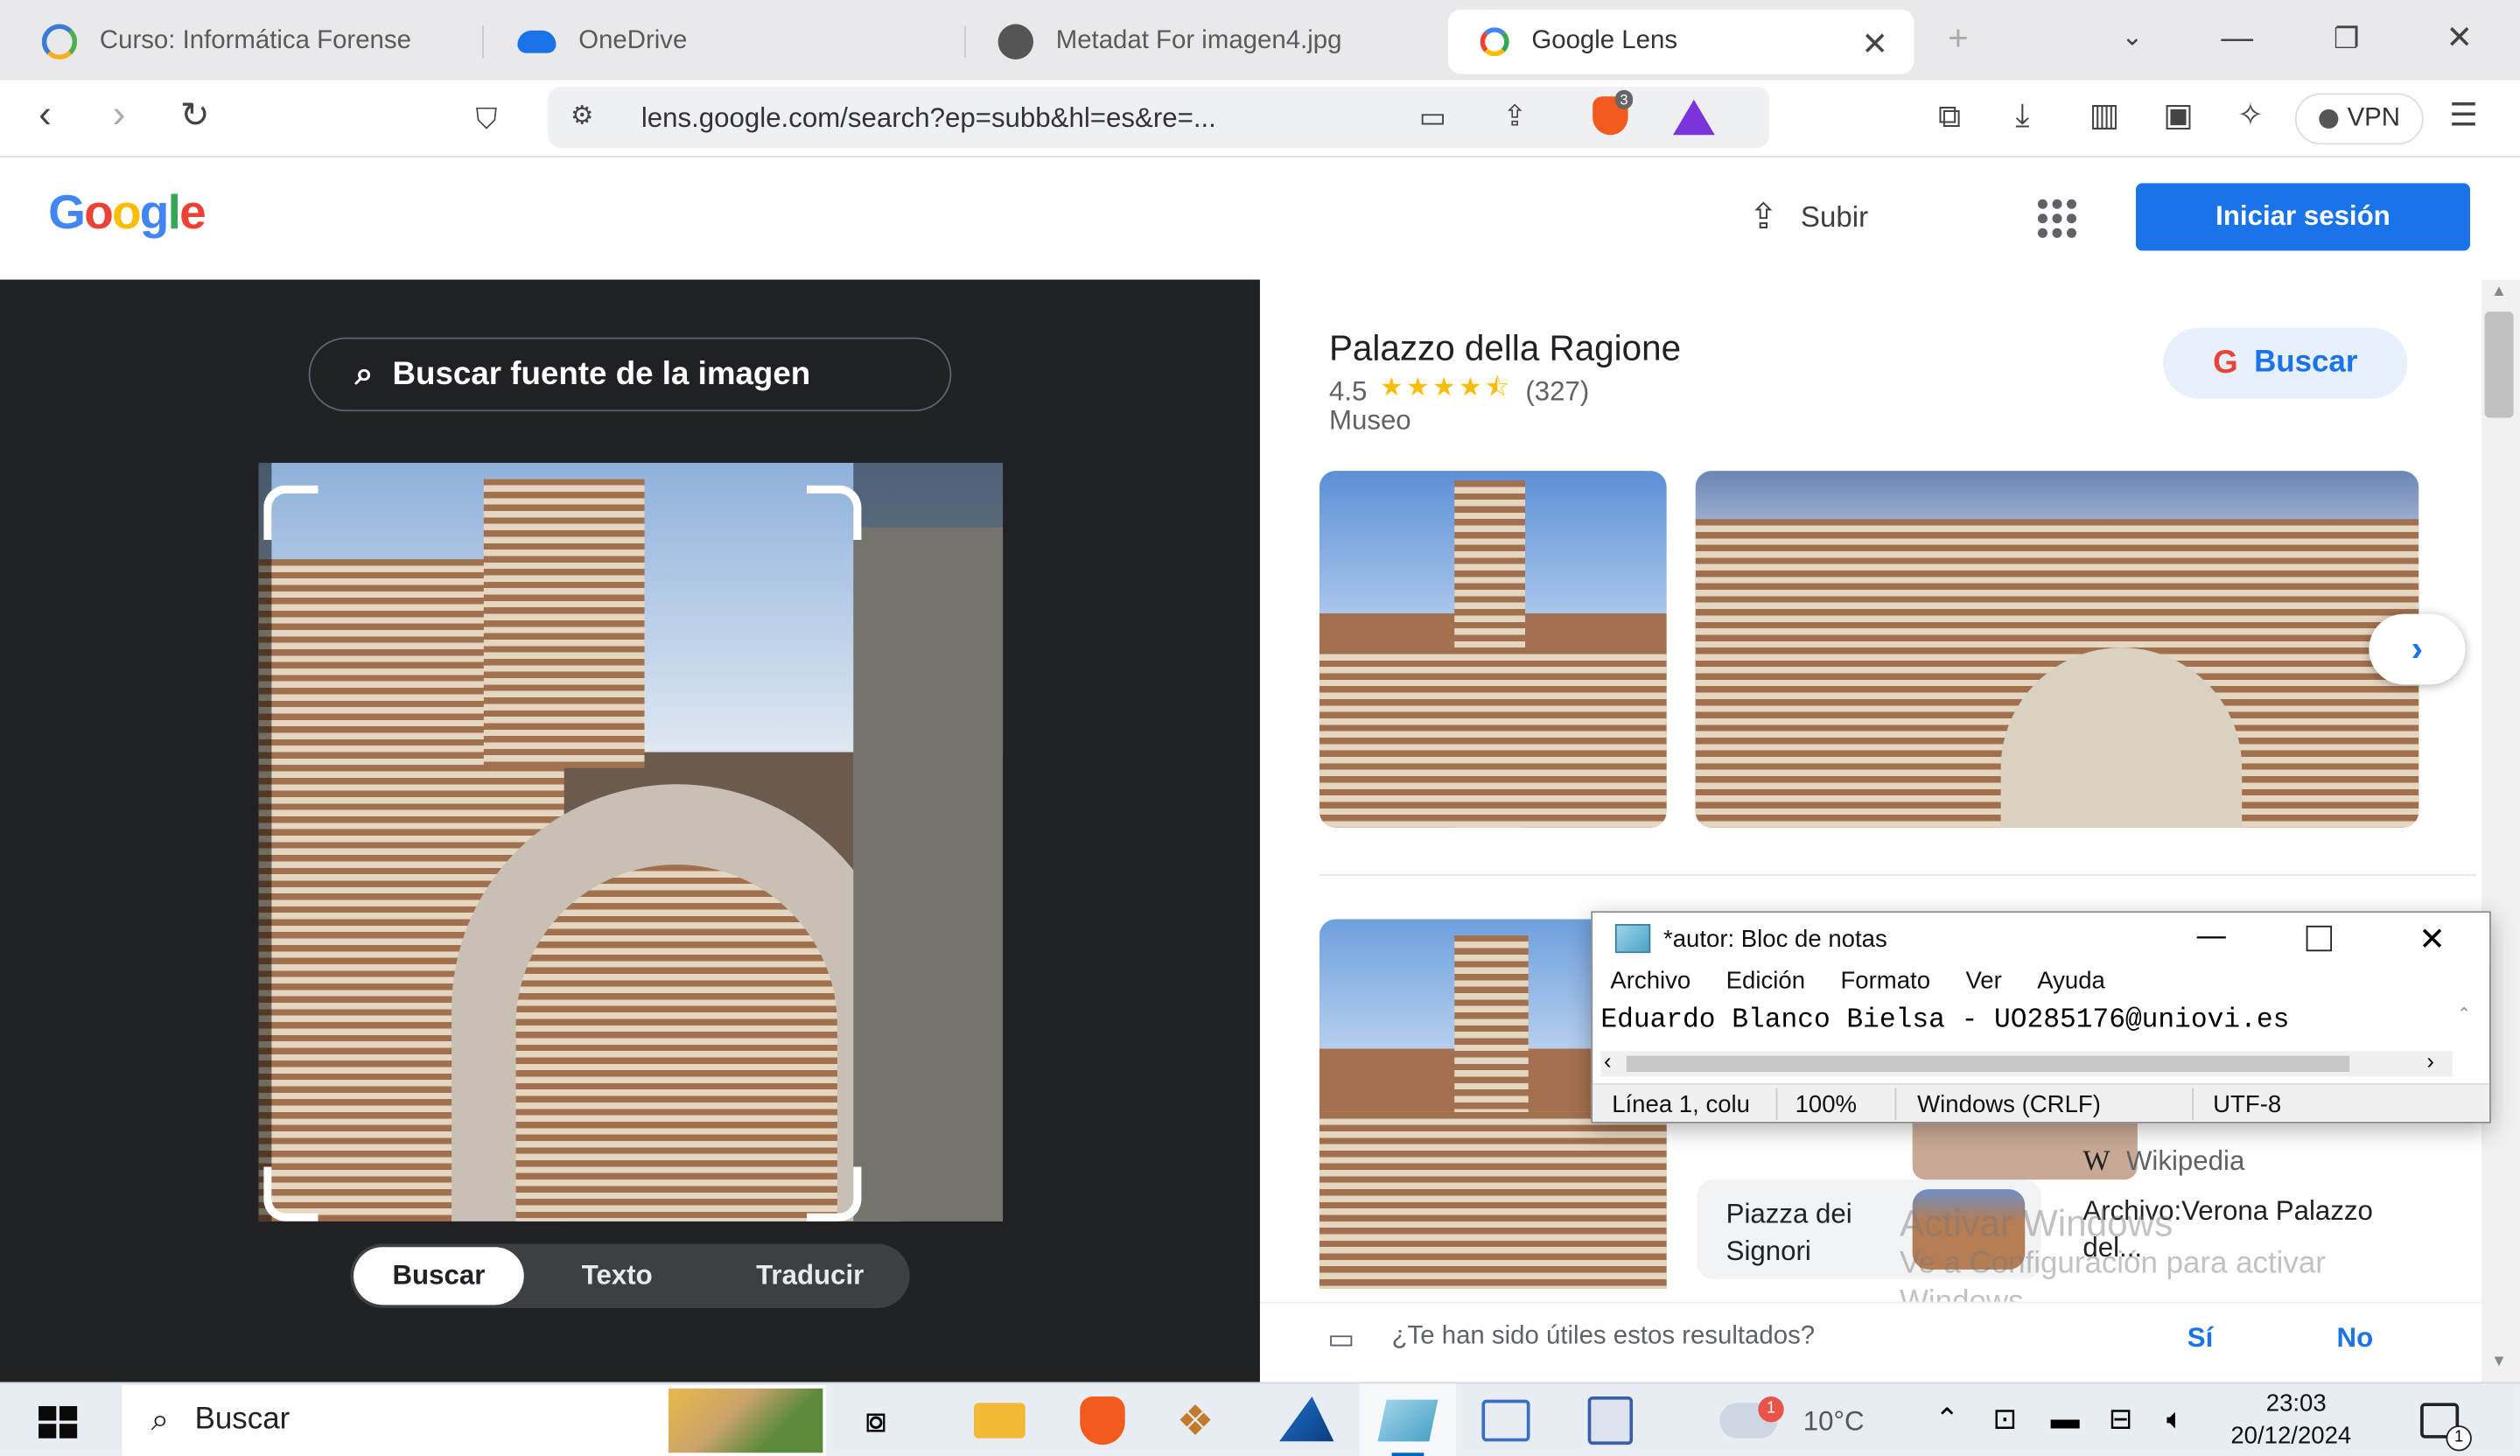 Image resolution: width=2520 pixels, height=1456 pixels. What do you see at coordinates (2178, 116) in the screenshot?
I see `wallet-icon: ▣` at bounding box center [2178, 116].